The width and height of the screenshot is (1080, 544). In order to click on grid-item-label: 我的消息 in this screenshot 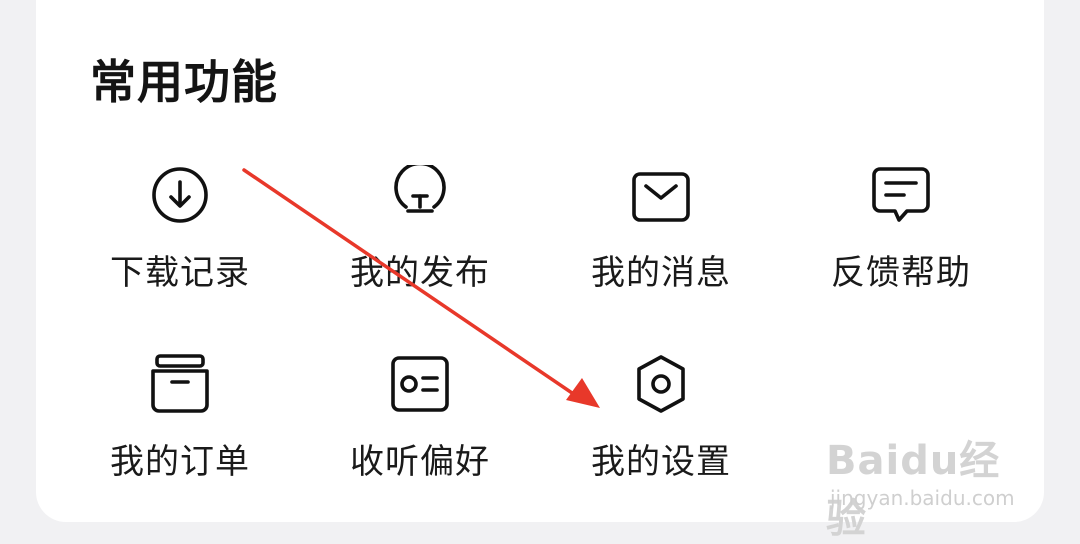, I will do `click(661, 273)`.